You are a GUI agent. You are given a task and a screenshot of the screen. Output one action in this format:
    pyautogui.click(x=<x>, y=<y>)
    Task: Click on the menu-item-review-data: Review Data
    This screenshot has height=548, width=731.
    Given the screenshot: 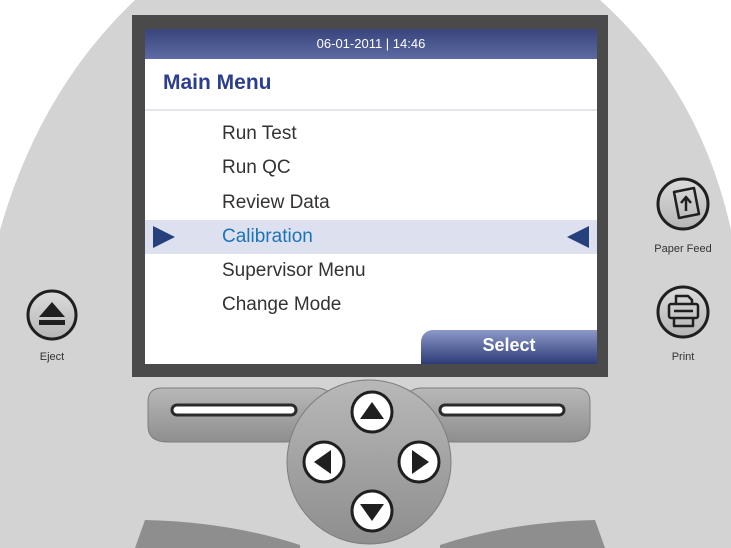 What is the action you would take?
    pyautogui.click(x=371, y=203)
    